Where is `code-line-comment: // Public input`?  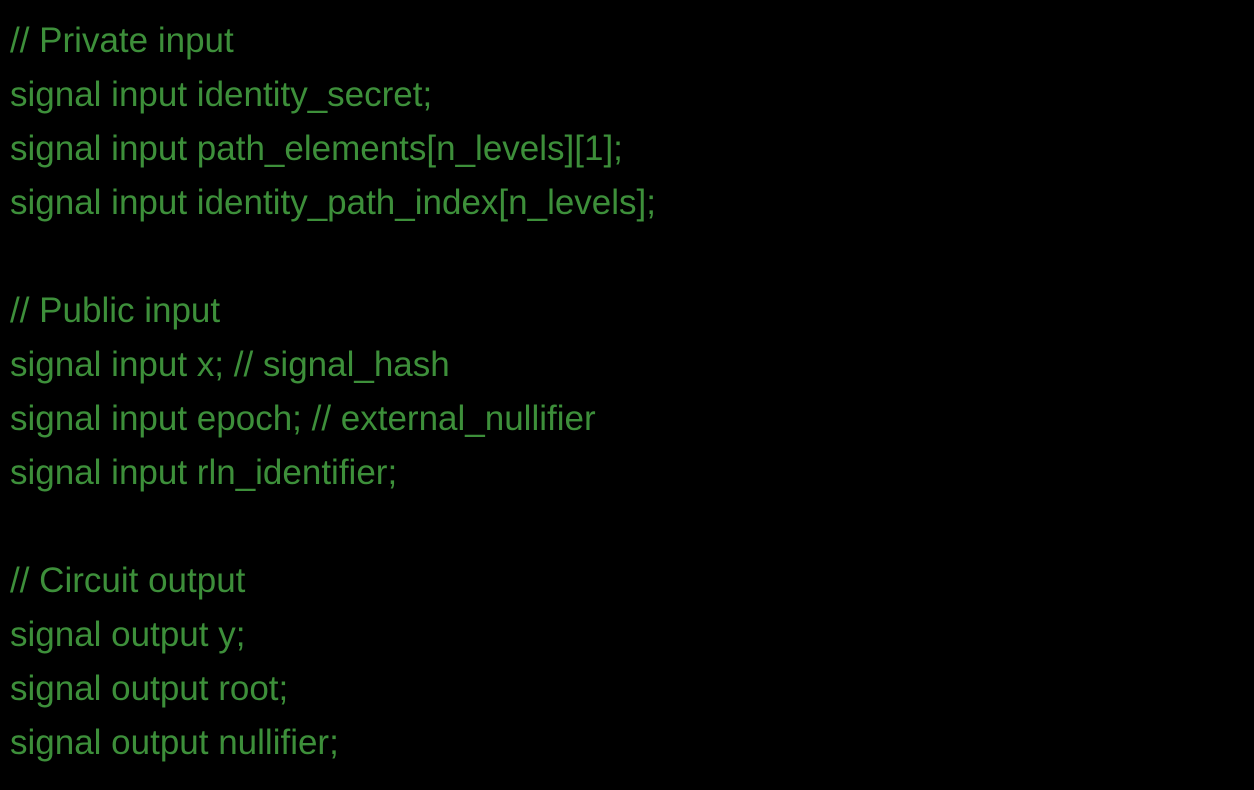
code-line-comment: // Public input is located at coordinates (115, 310).